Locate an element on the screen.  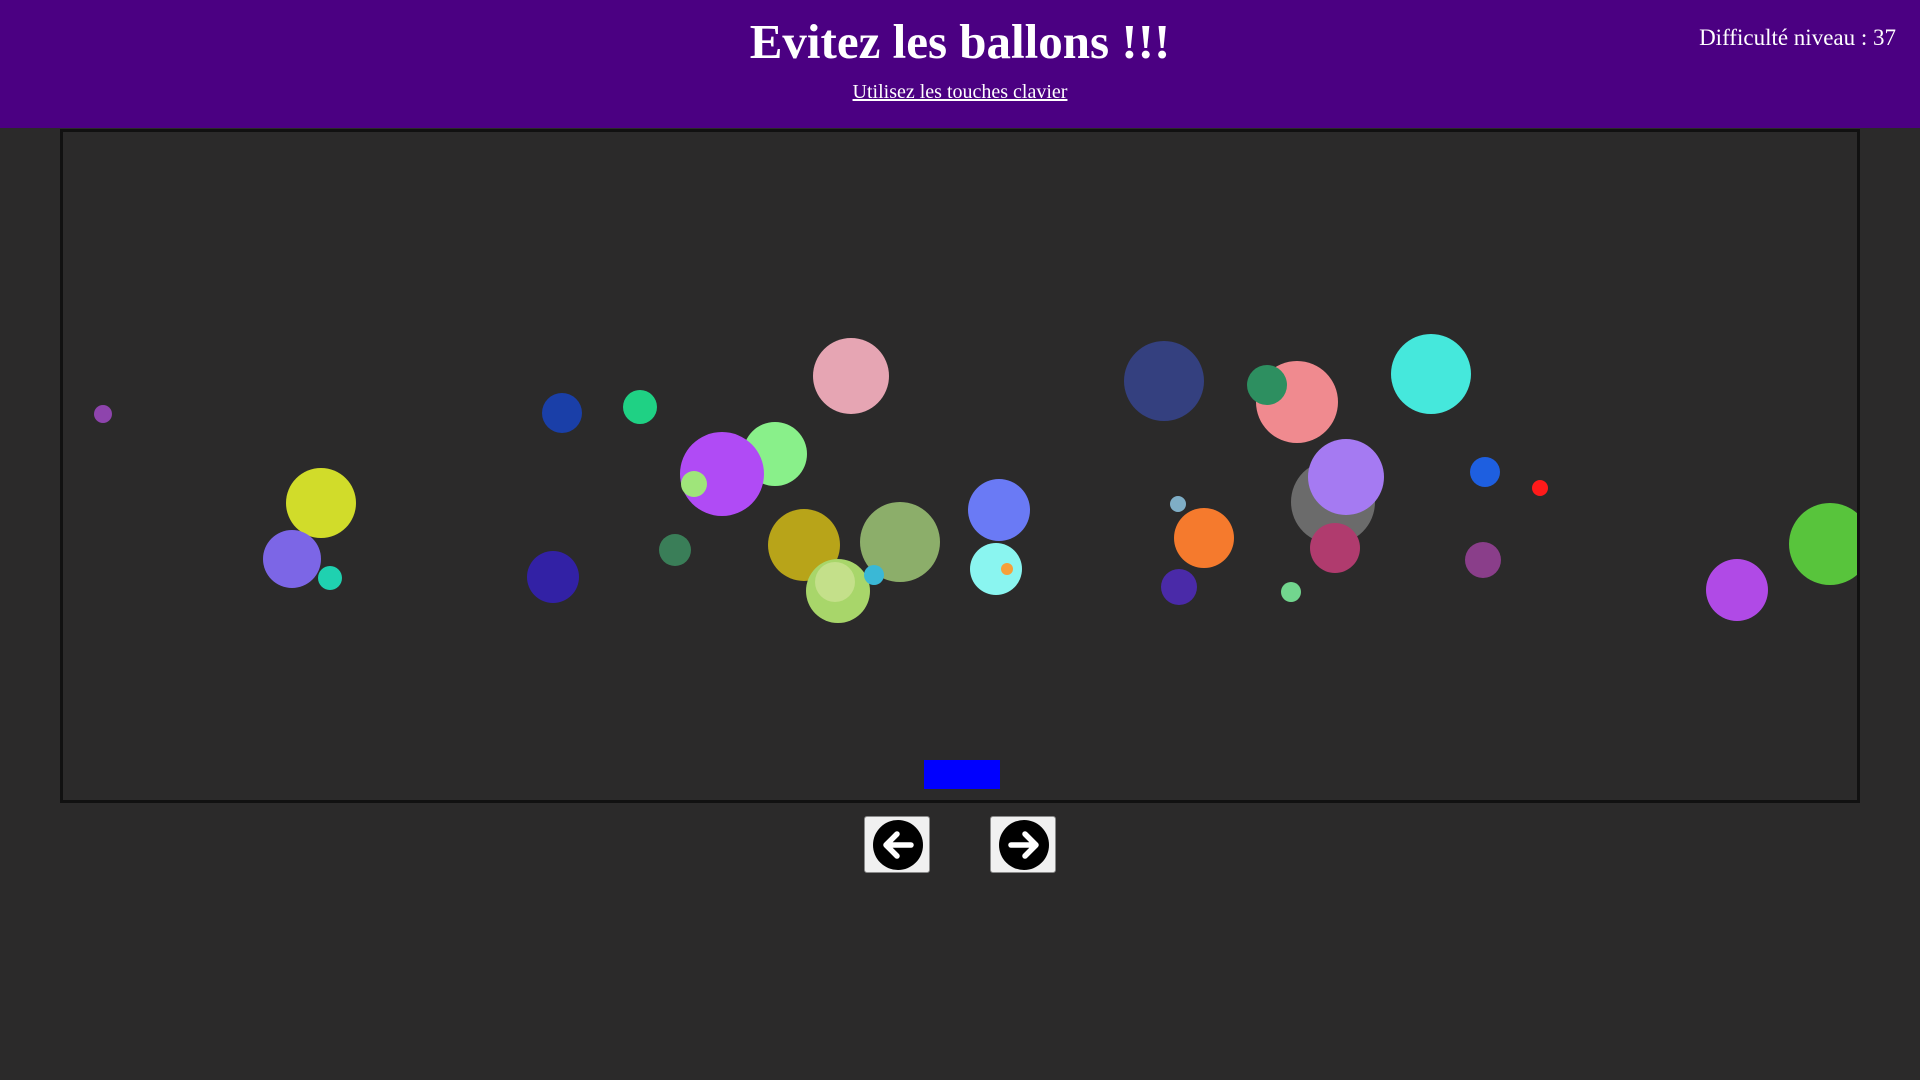
page-title: Evitez les ballons !!! is located at coordinates (960, 41).